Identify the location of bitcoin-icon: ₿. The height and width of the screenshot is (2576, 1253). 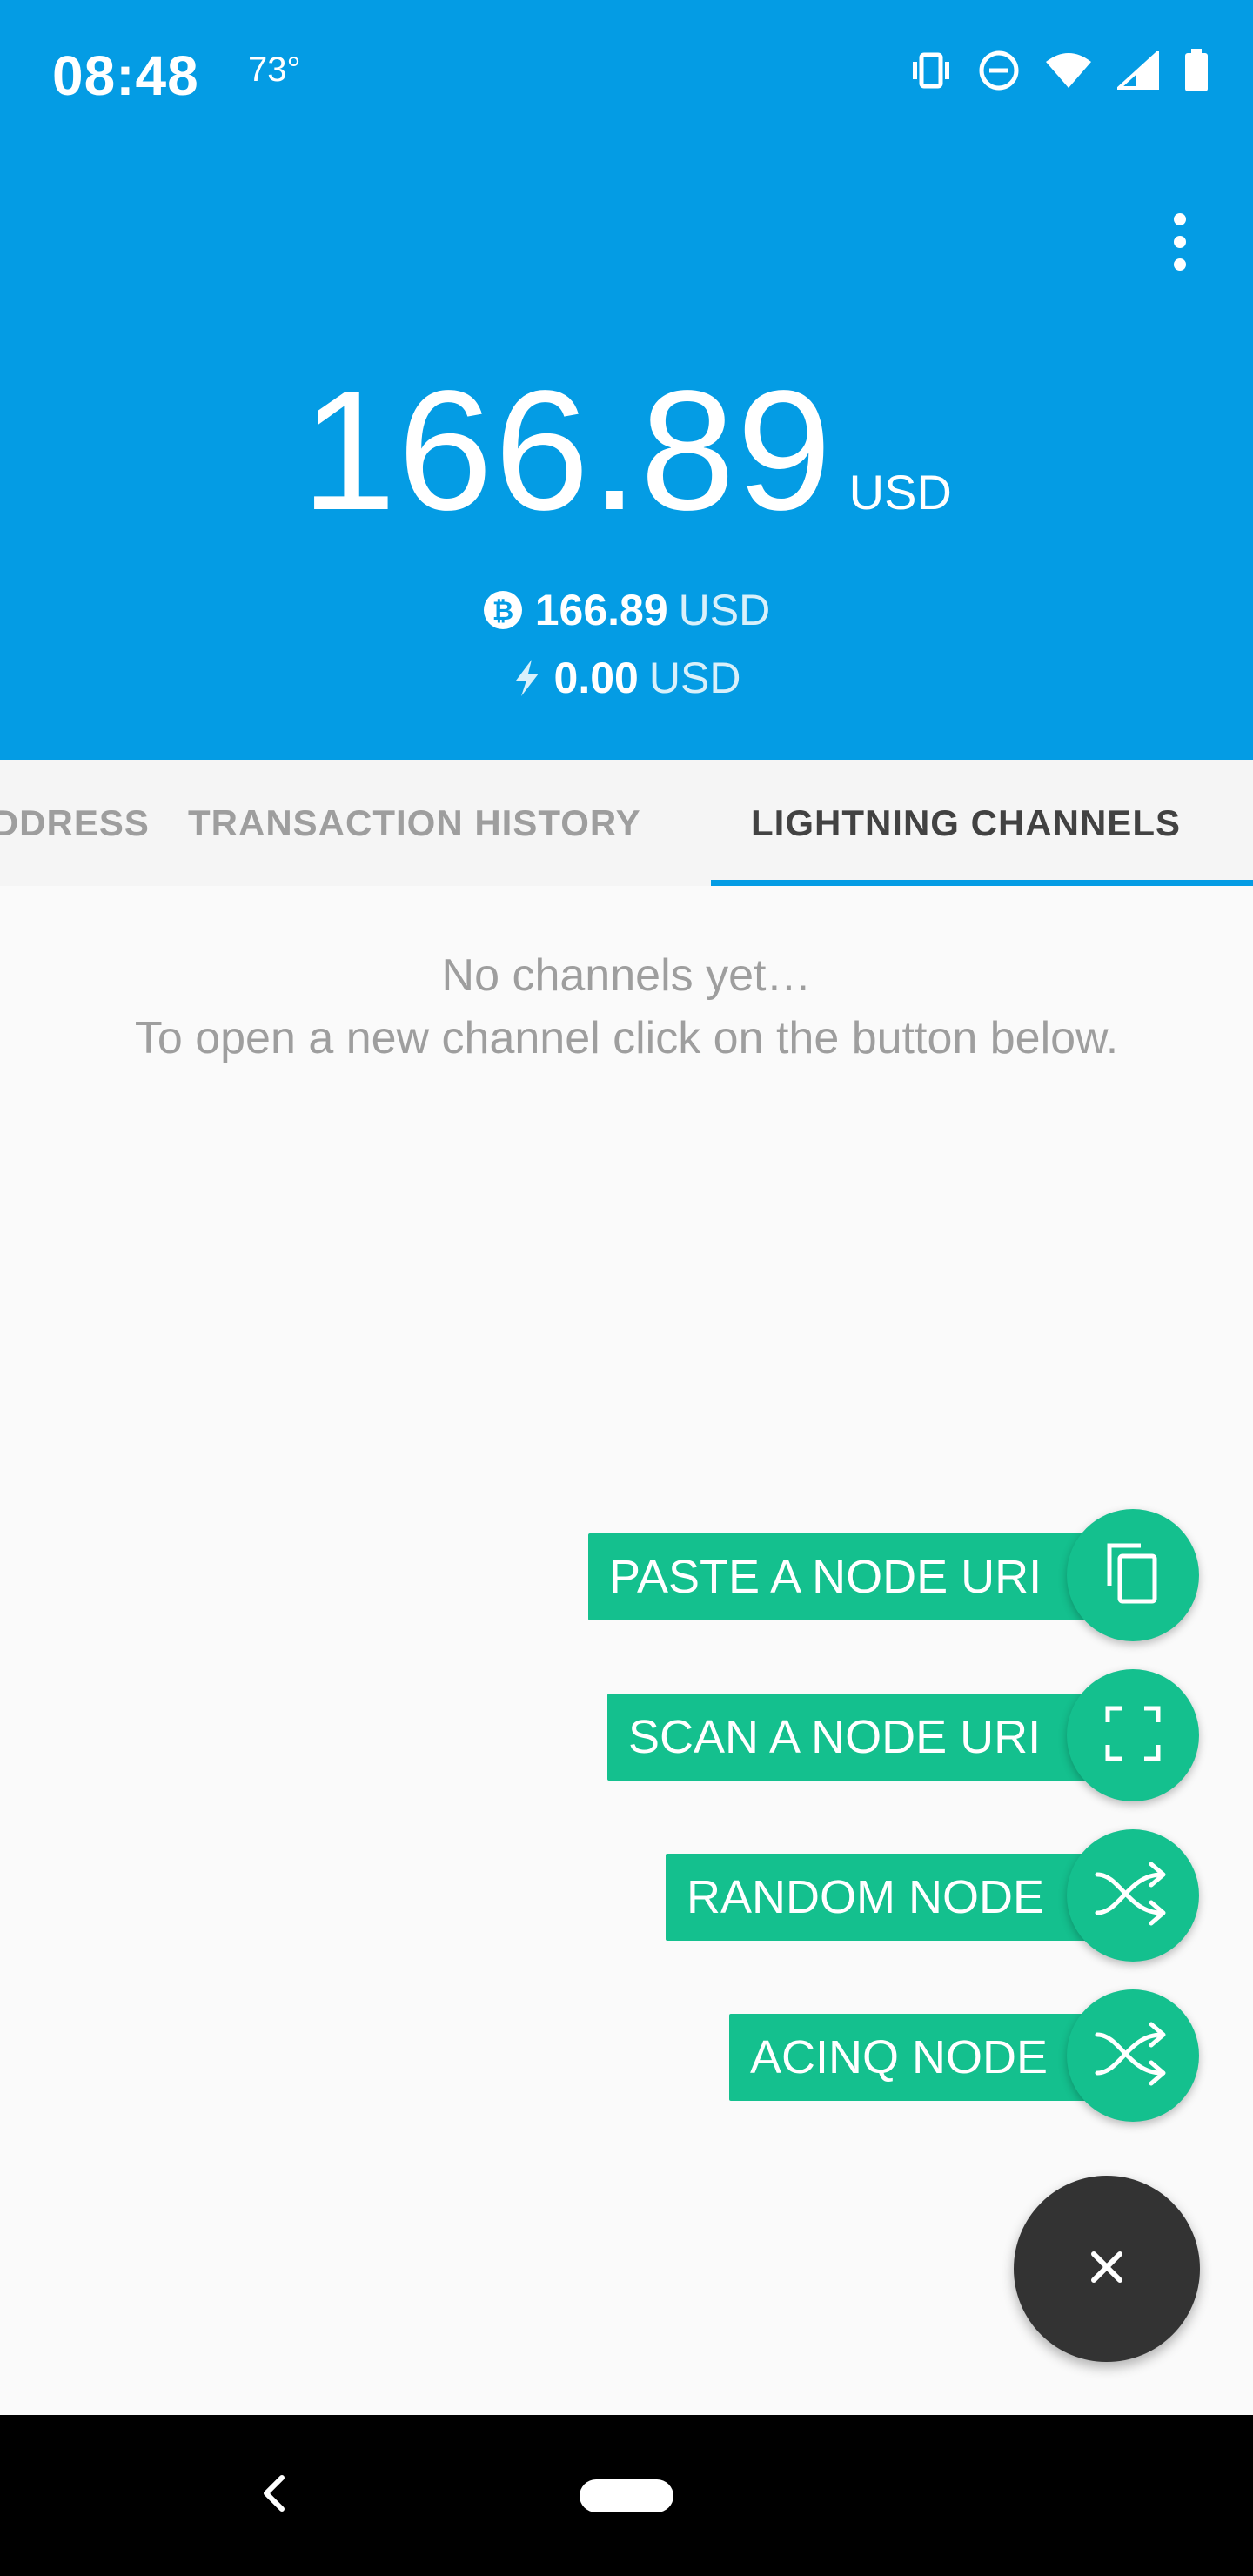
(503, 615).